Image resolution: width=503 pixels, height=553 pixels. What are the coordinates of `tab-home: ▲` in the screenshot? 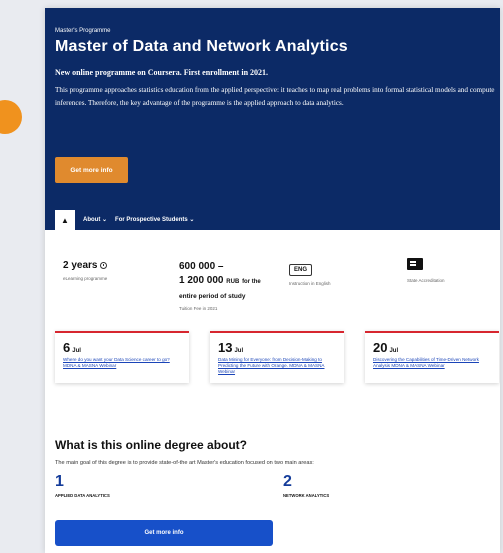 It's located at (65, 220).